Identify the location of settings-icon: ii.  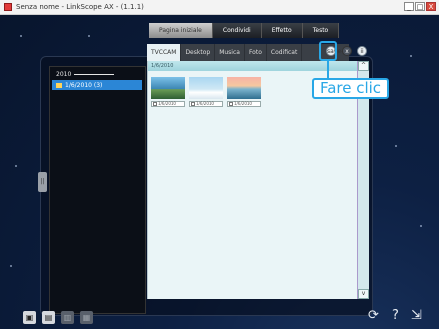
(362, 51).